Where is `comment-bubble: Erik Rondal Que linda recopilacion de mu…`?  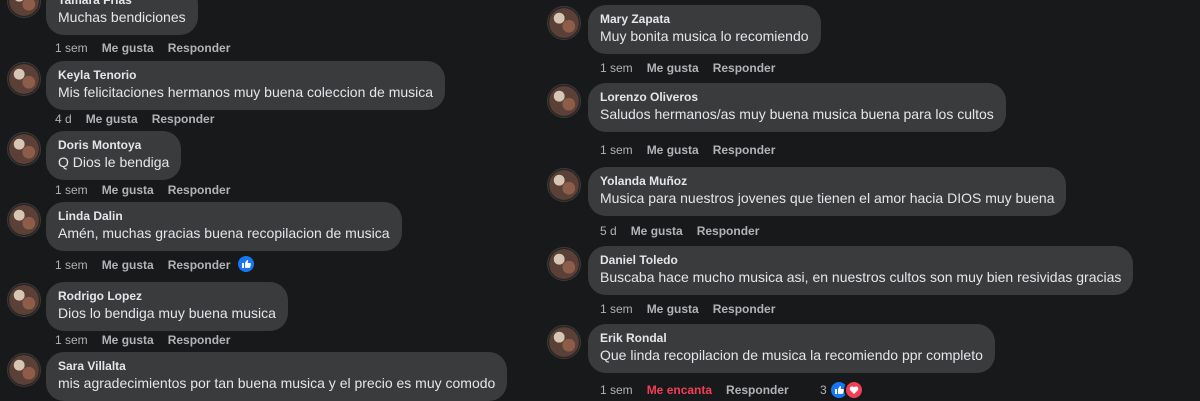
comment-bubble: Erik Rondal Que linda recopilacion de mu… is located at coordinates (791, 348).